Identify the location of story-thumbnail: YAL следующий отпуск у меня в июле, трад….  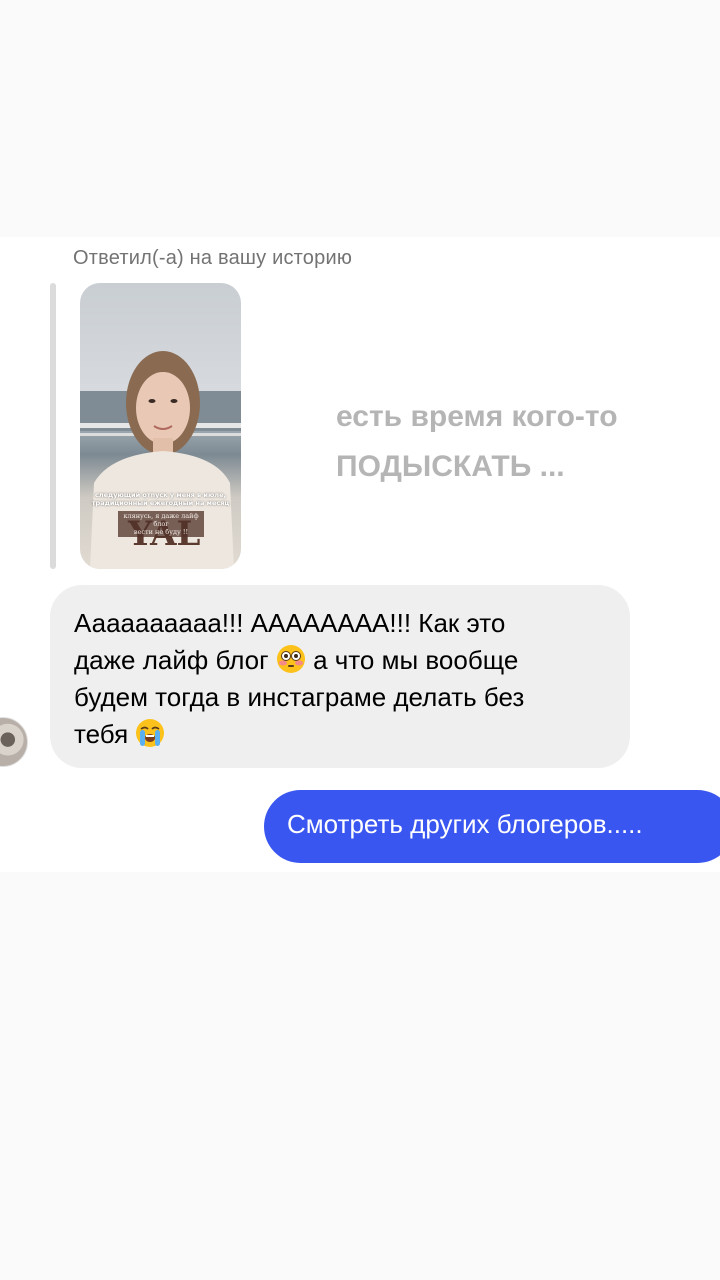
(160, 426).